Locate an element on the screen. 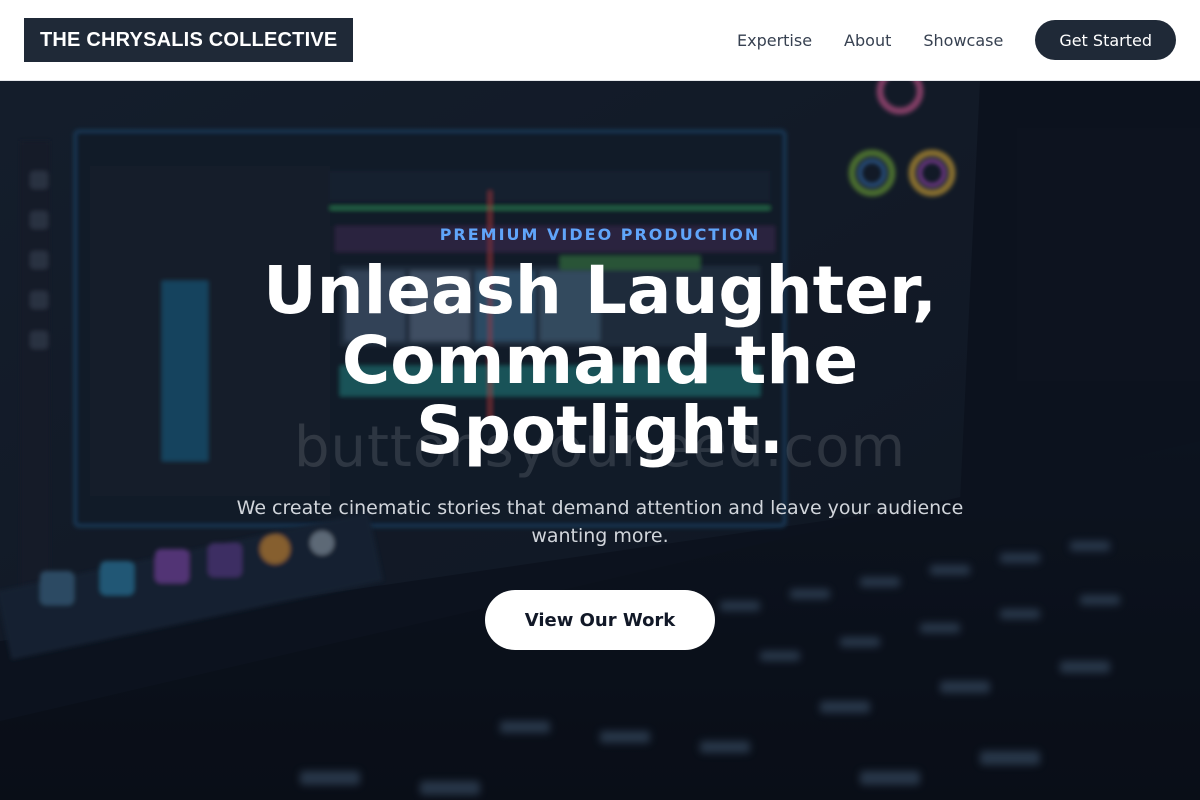 This screenshot has height=800, width=1200. main-nav: Expertise About Showcase Get Started is located at coordinates (956, 40).